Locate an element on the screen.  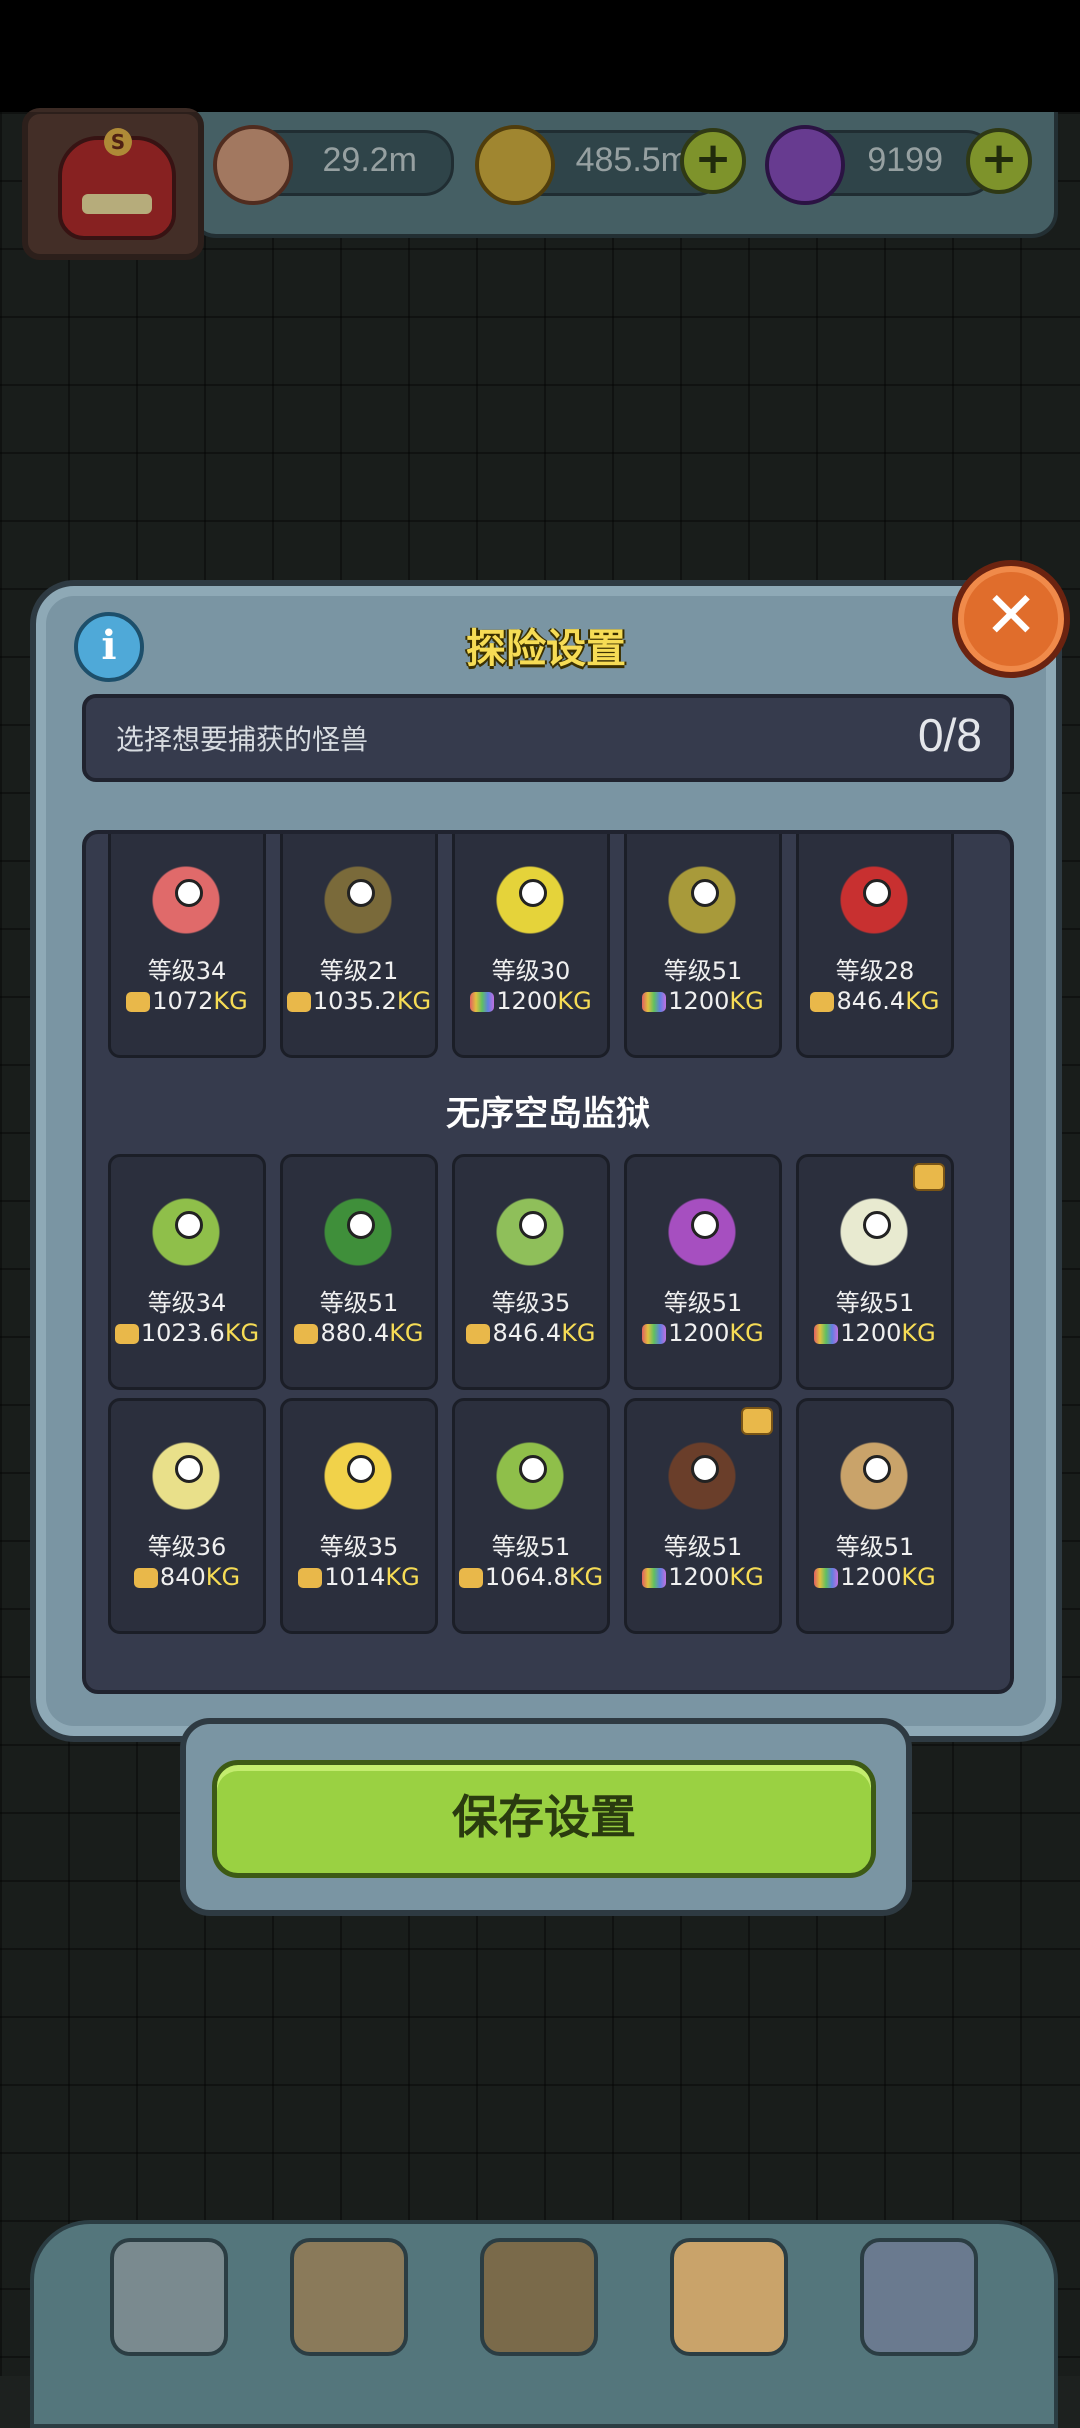
cowboy-monster-icon is located at coordinates (702, 895).